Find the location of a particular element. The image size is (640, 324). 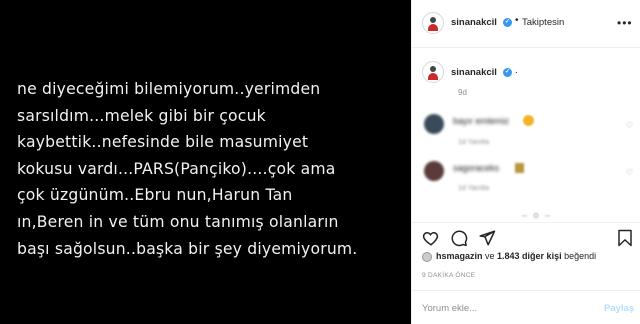

comment-box: Paylaş is located at coordinates (526, 307).